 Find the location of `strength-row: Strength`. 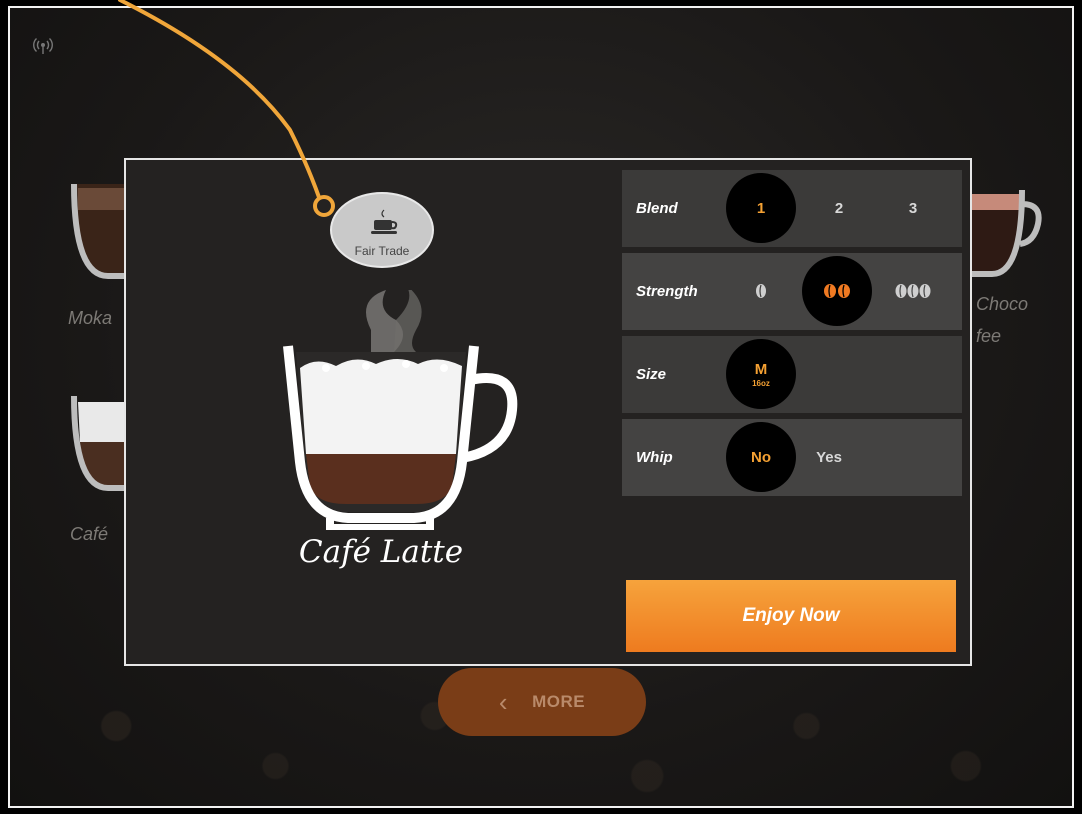

strength-row: Strength is located at coordinates (792, 291).